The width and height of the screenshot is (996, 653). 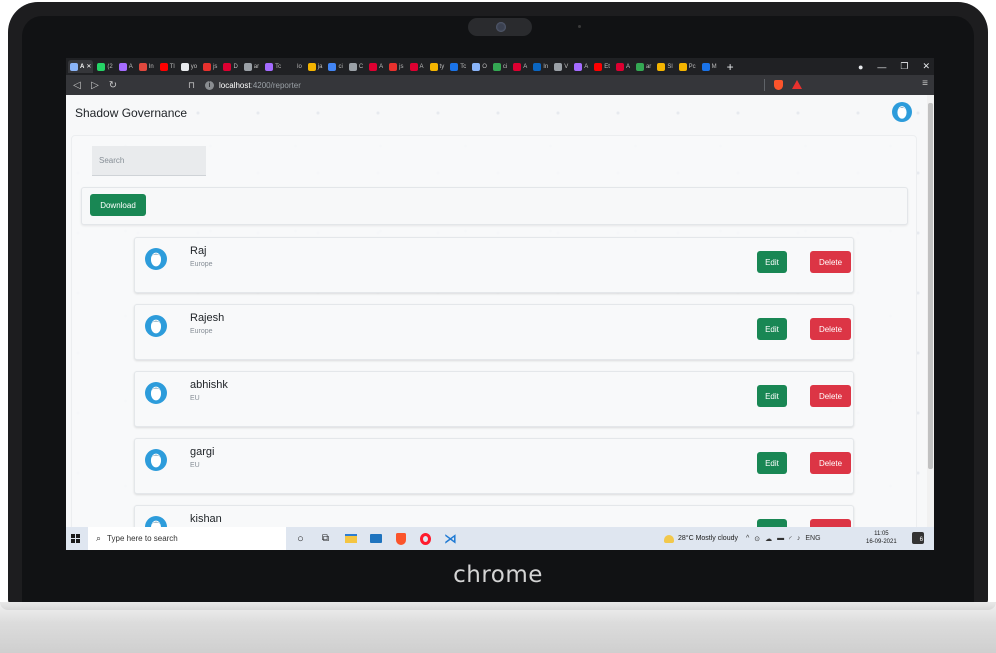 I want to click on tab-label: (2, so click(x=110, y=66).